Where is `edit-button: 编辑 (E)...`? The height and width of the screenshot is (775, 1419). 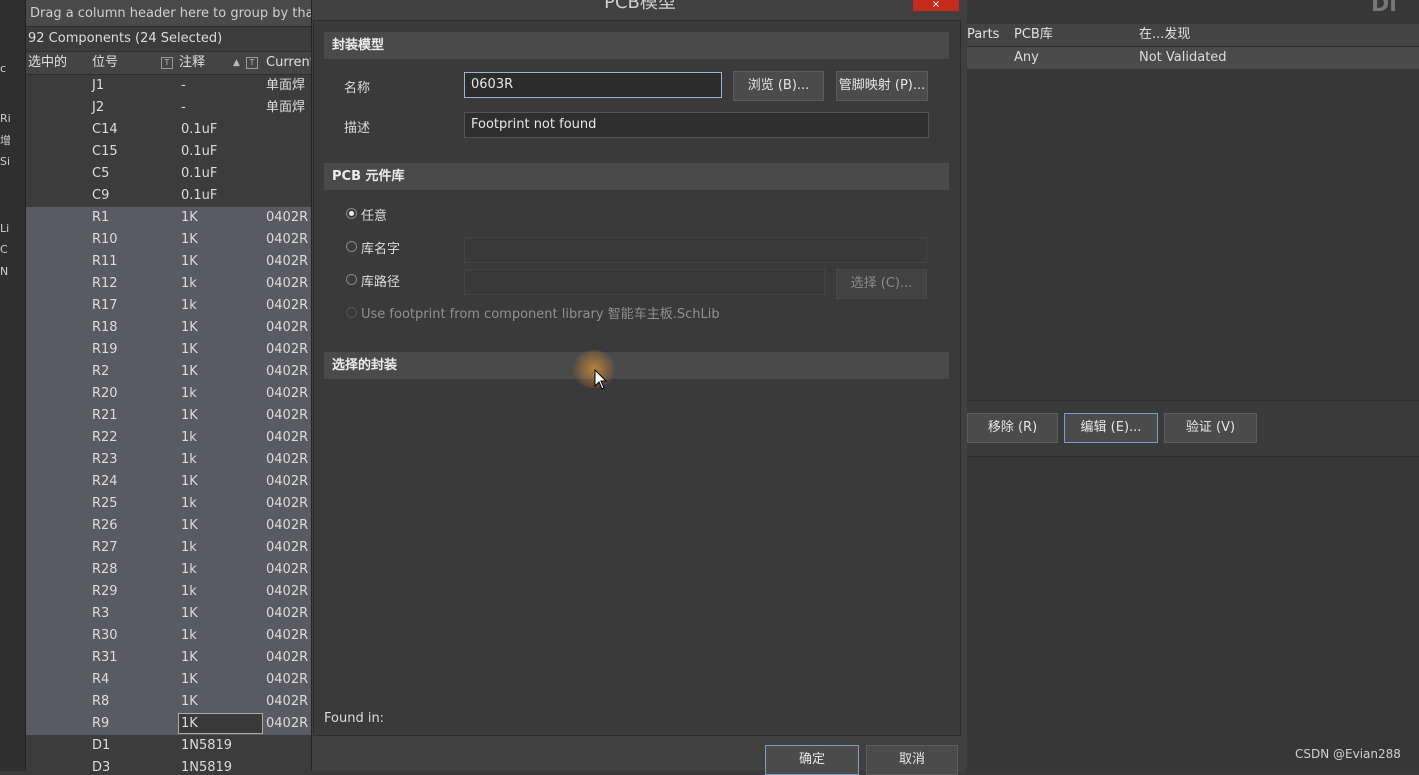 edit-button: 编辑 (E)... is located at coordinates (1111, 428).